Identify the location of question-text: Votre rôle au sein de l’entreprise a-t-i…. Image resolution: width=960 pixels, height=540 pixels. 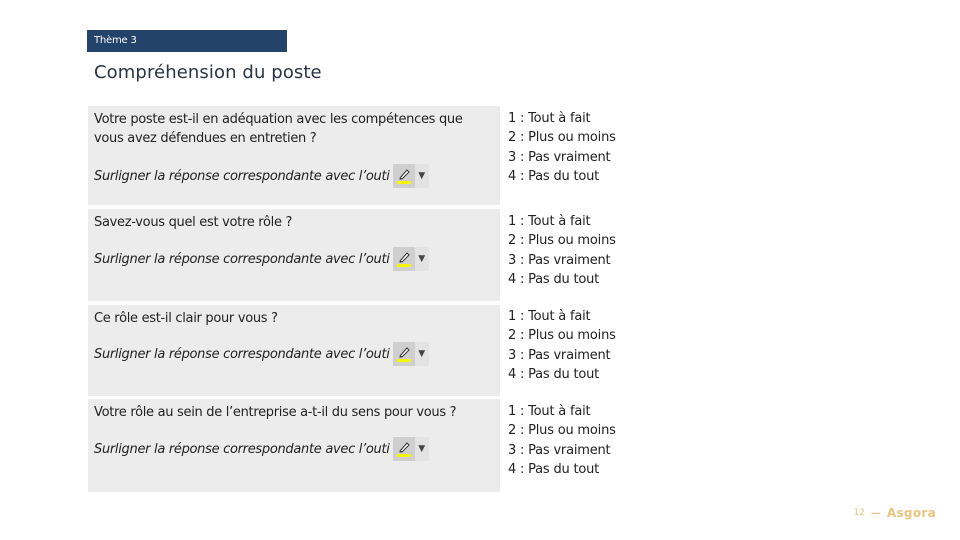
(275, 412).